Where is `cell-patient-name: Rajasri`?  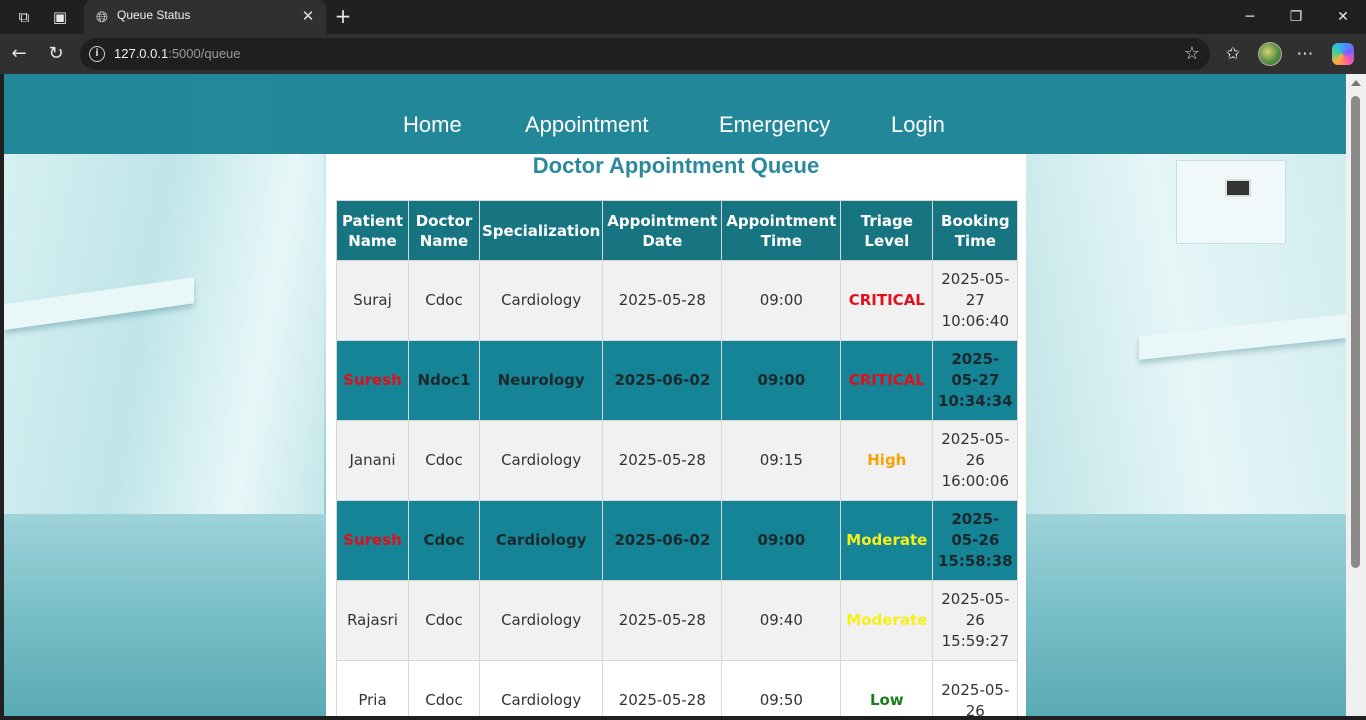
cell-patient-name: Rajasri is located at coordinates (372, 620).